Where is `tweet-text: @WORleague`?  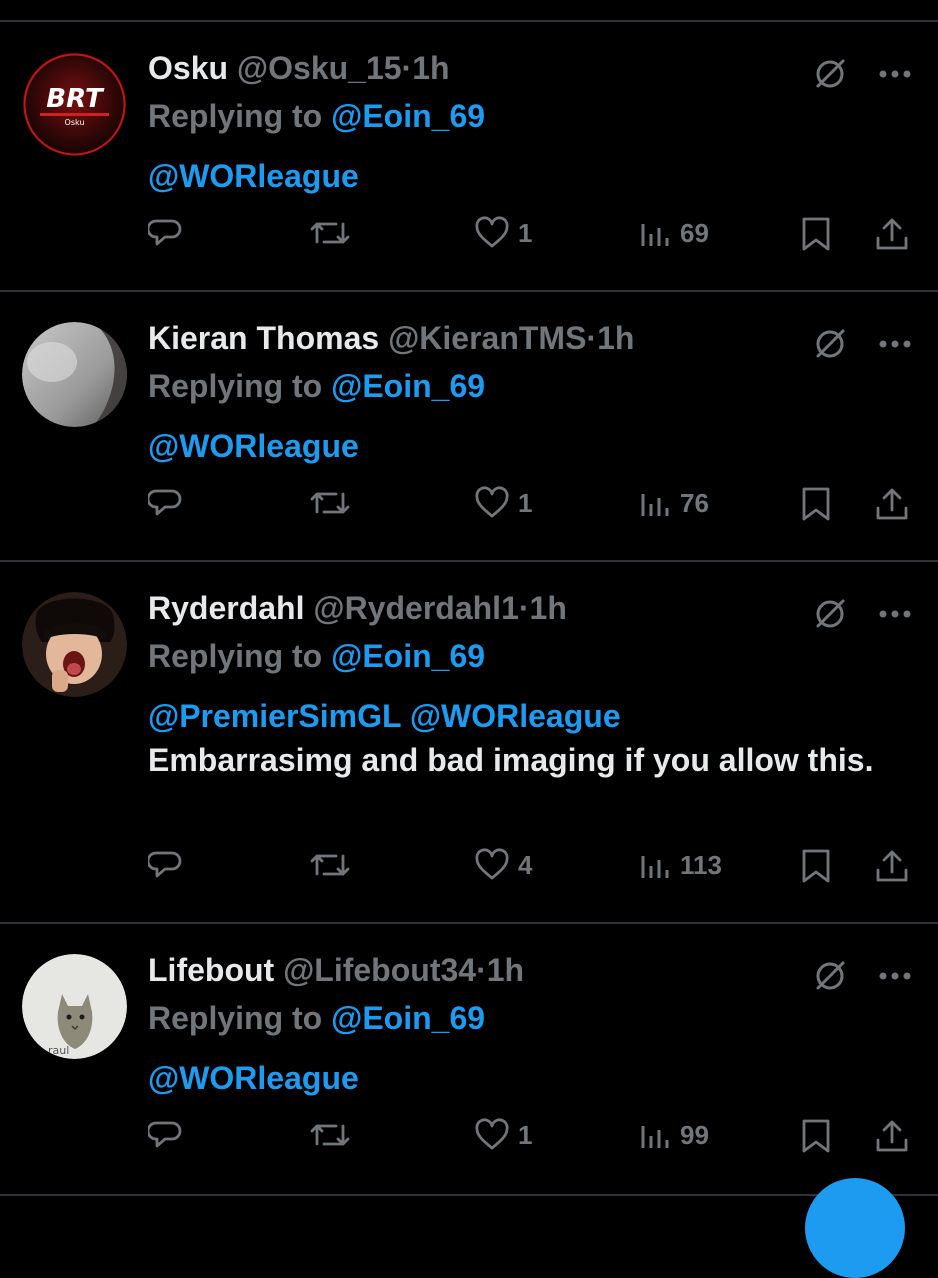
tweet-text: @WORleague is located at coordinates (533, 176).